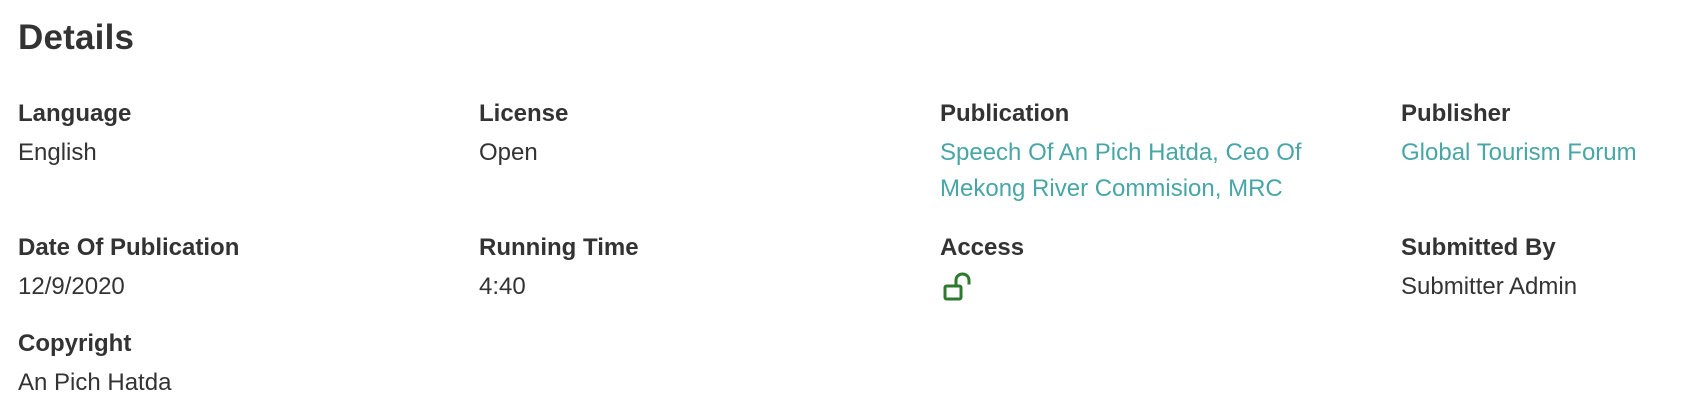  I want to click on field-publisher: Publisher Global Tourism Forum, so click(1541, 167).